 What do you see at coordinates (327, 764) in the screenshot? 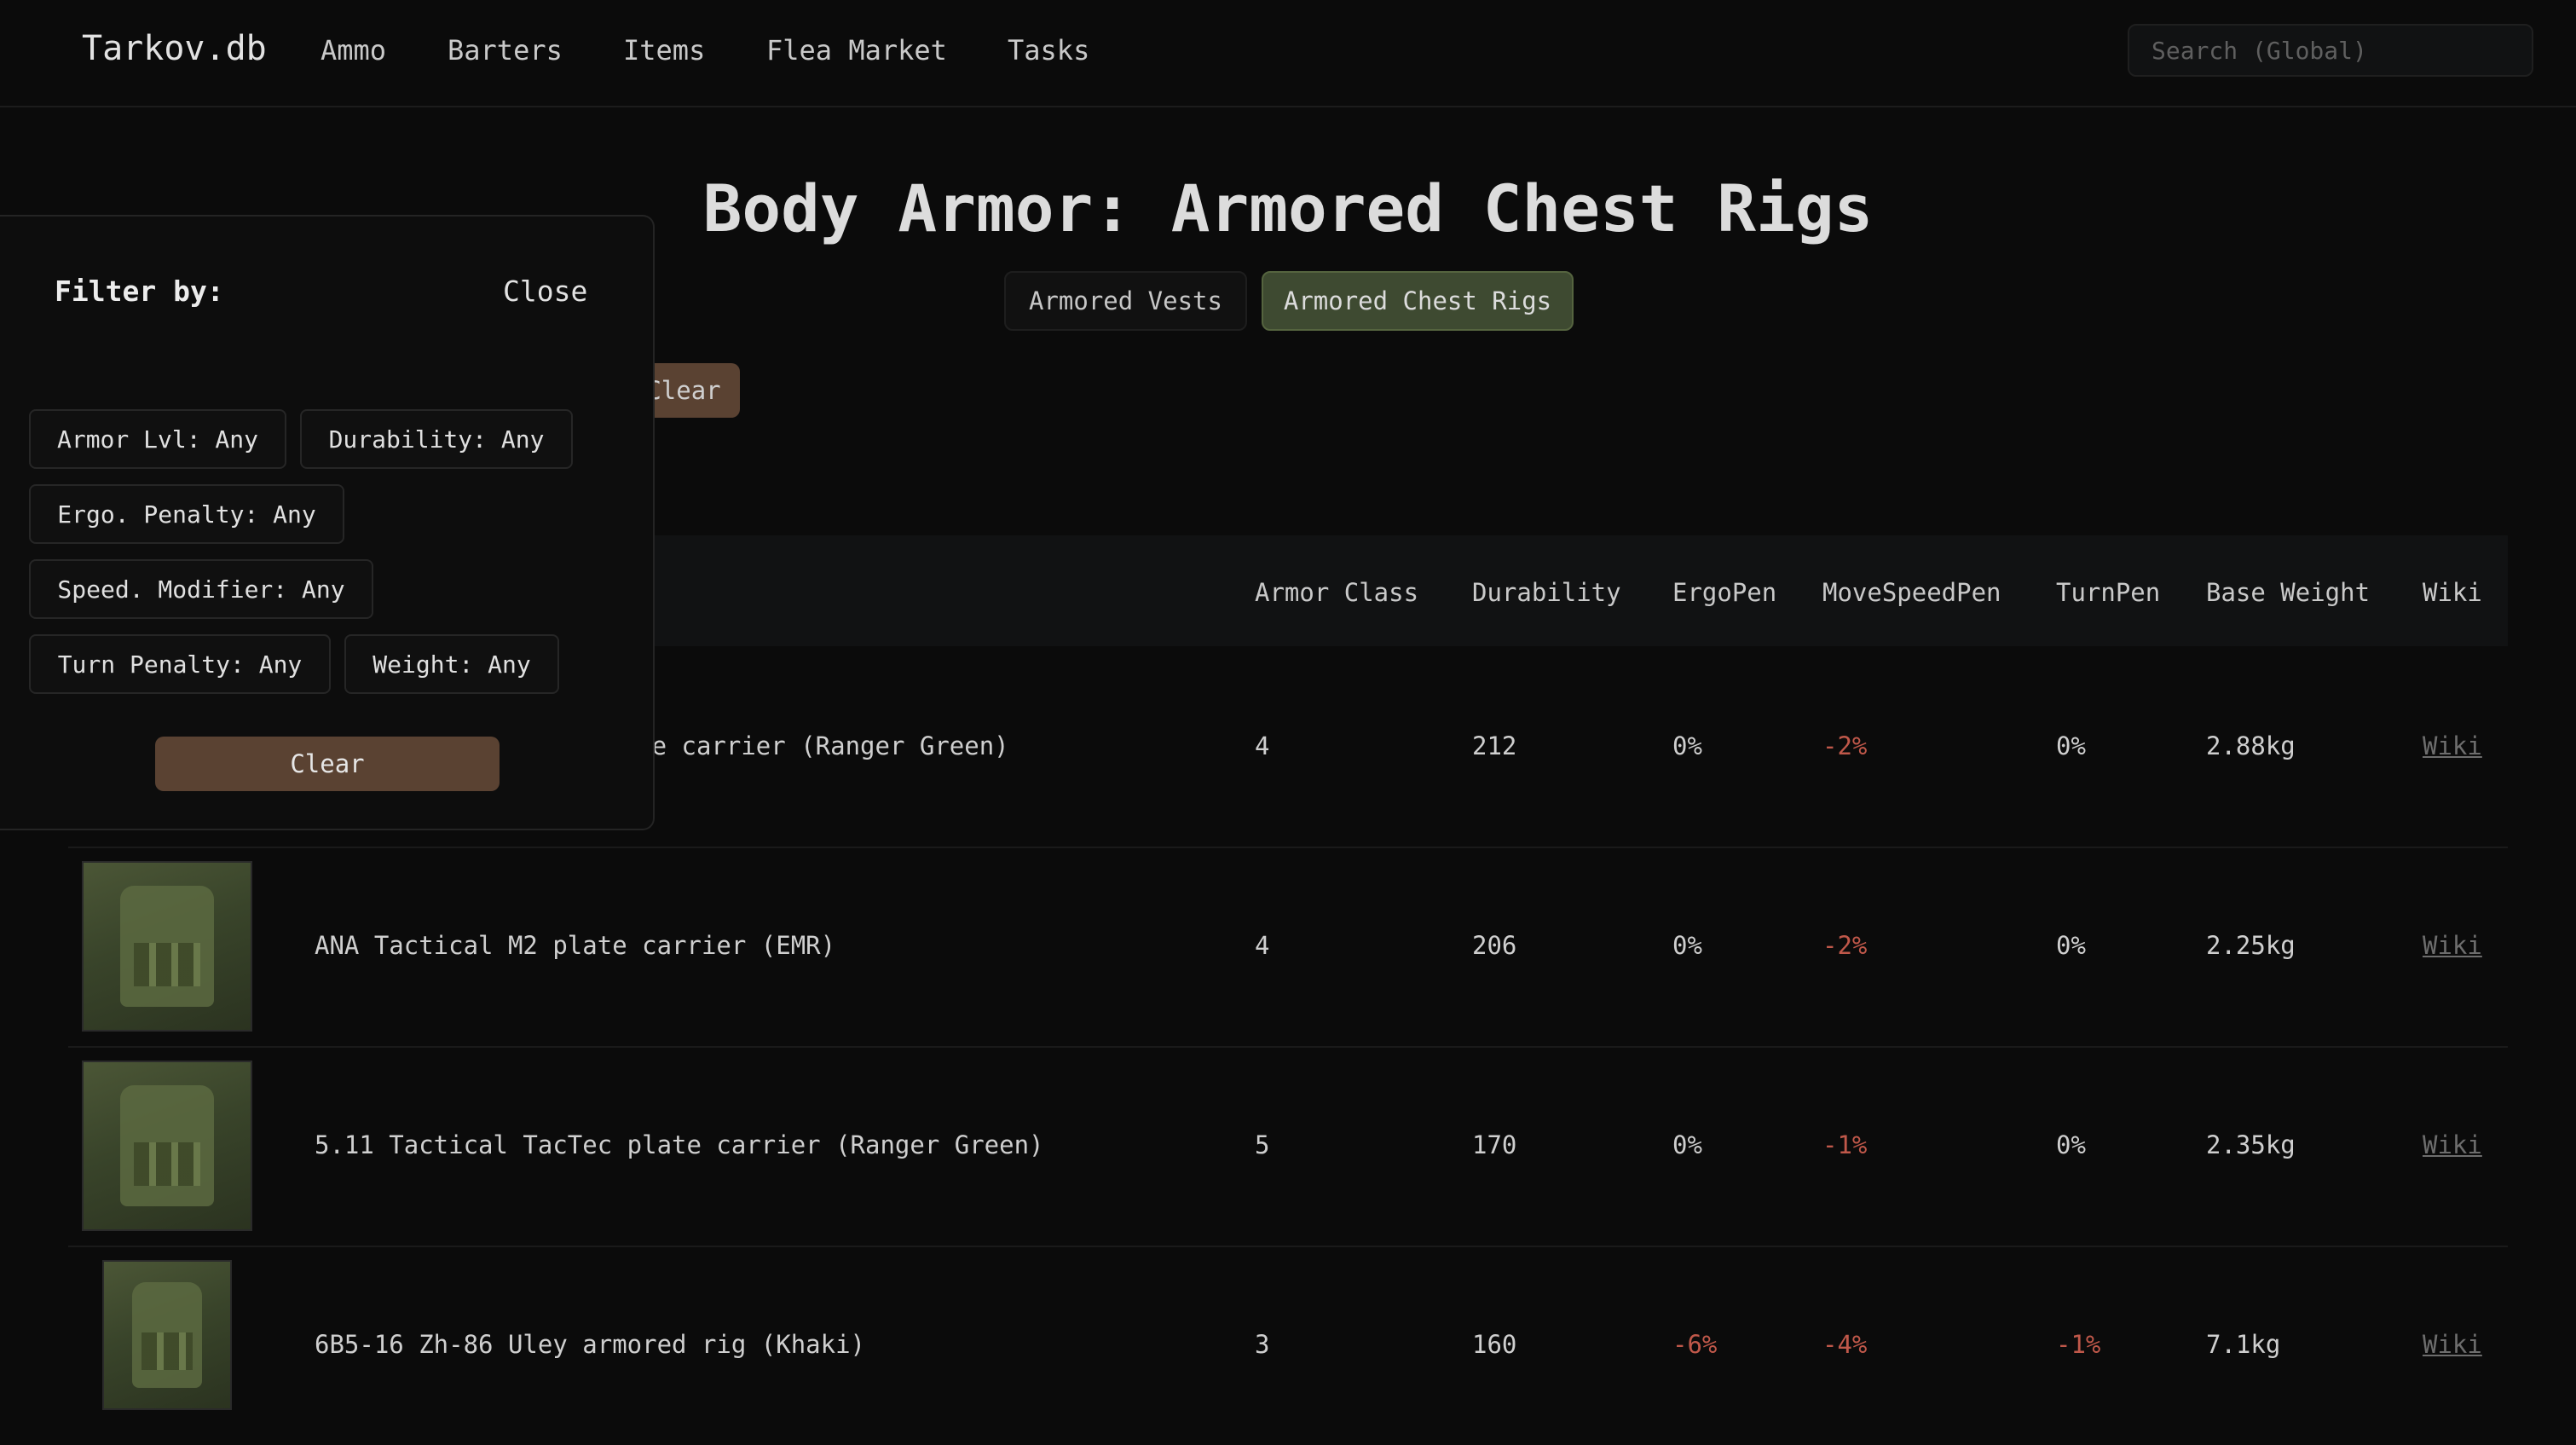
I see `filter-panel-clear-button: Clear` at bounding box center [327, 764].